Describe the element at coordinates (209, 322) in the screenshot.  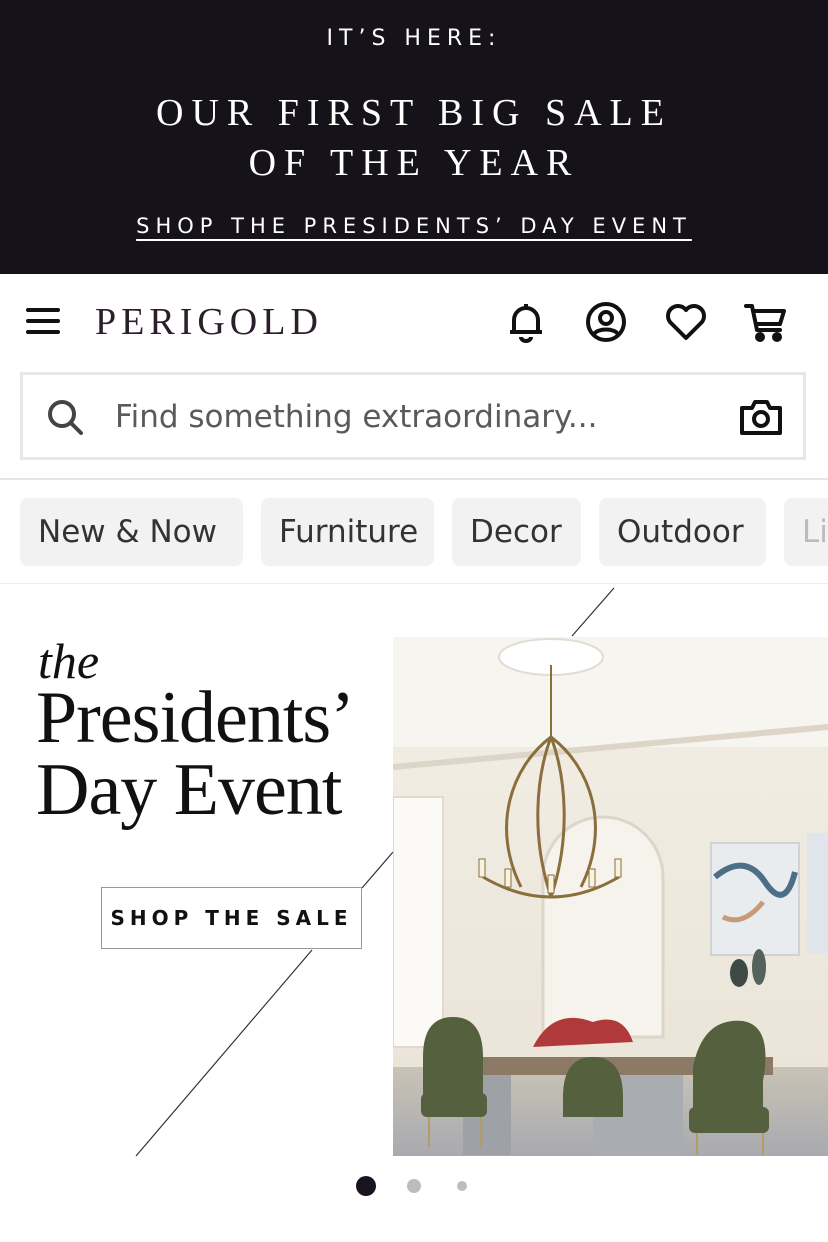
I see `perigold-logo: PERIGOLD` at that location.